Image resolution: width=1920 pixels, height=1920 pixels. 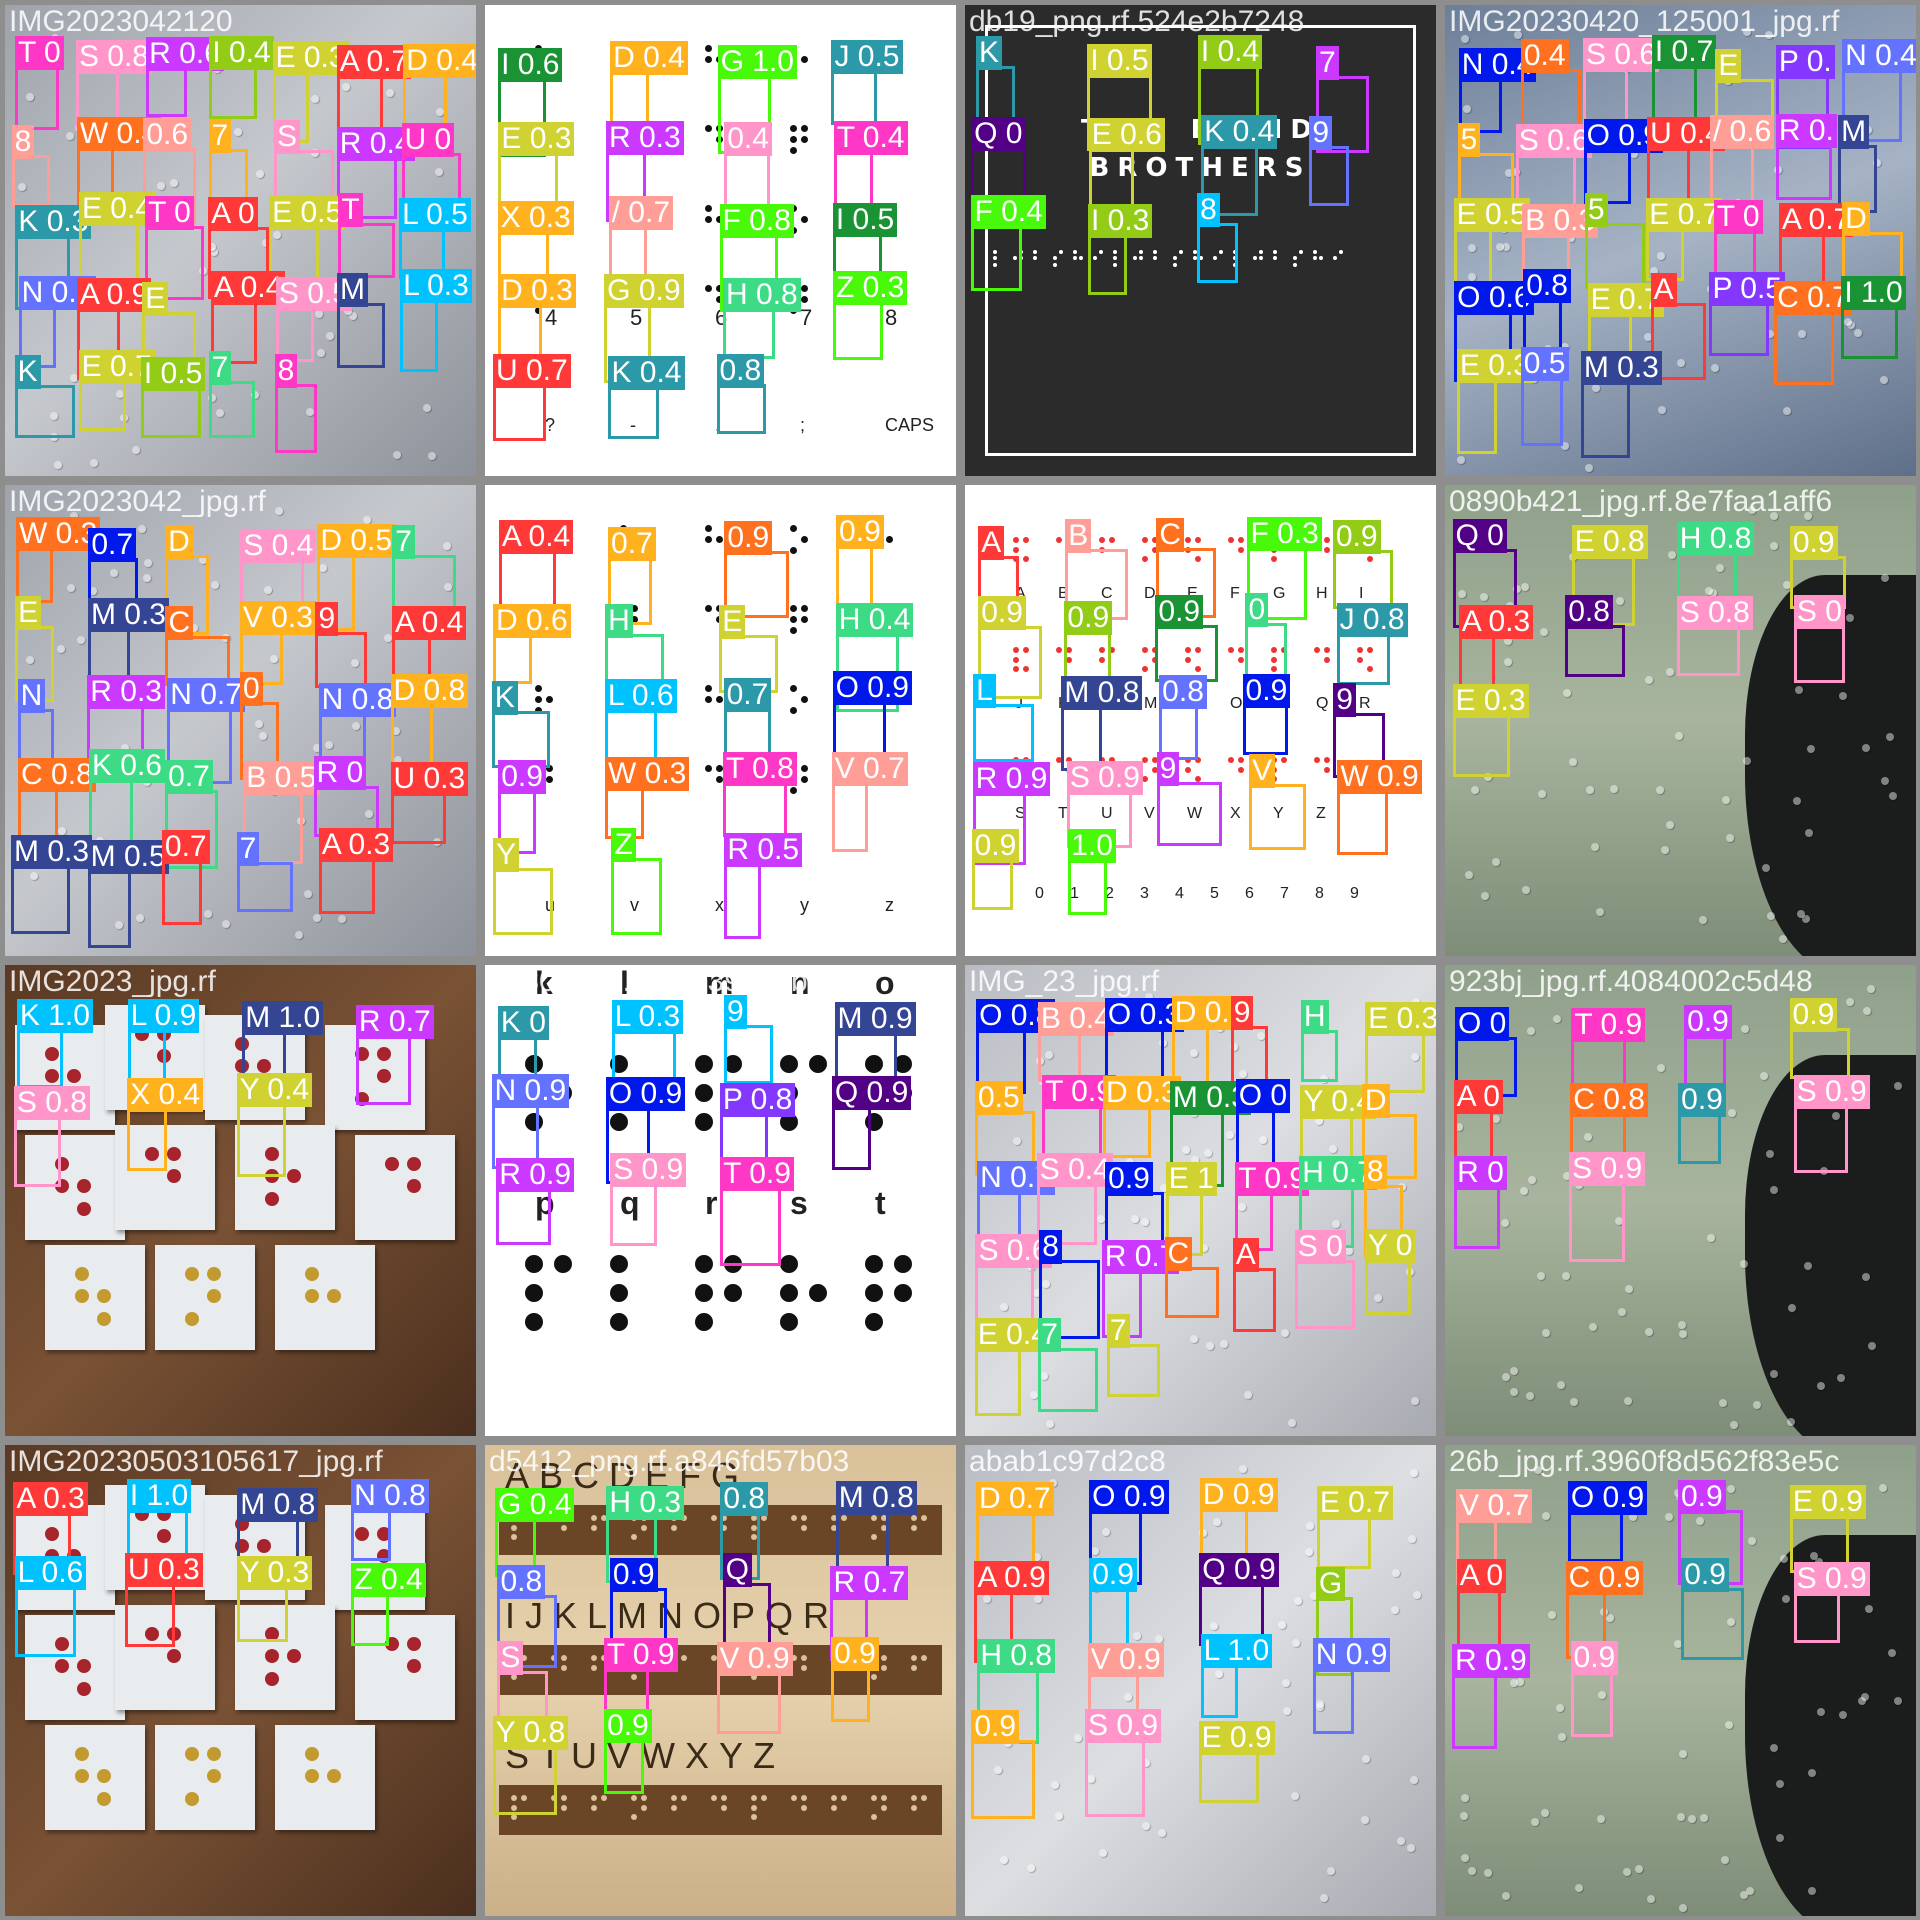 What do you see at coordinates (1011, 1578) in the screenshot?
I see `detection-label: A 0.9` at bounding box center [1011, 1578].